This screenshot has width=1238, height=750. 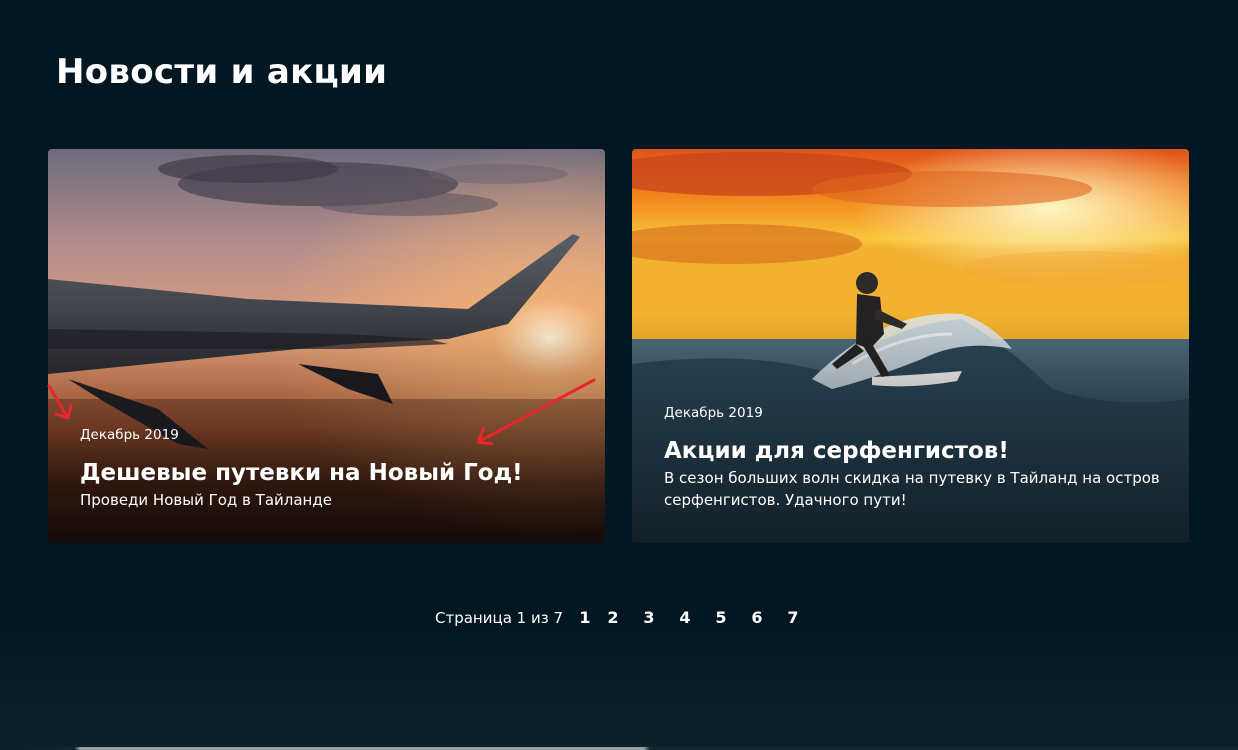 I want to click on page-title: Новости и акции, so click(x=222, y=72).